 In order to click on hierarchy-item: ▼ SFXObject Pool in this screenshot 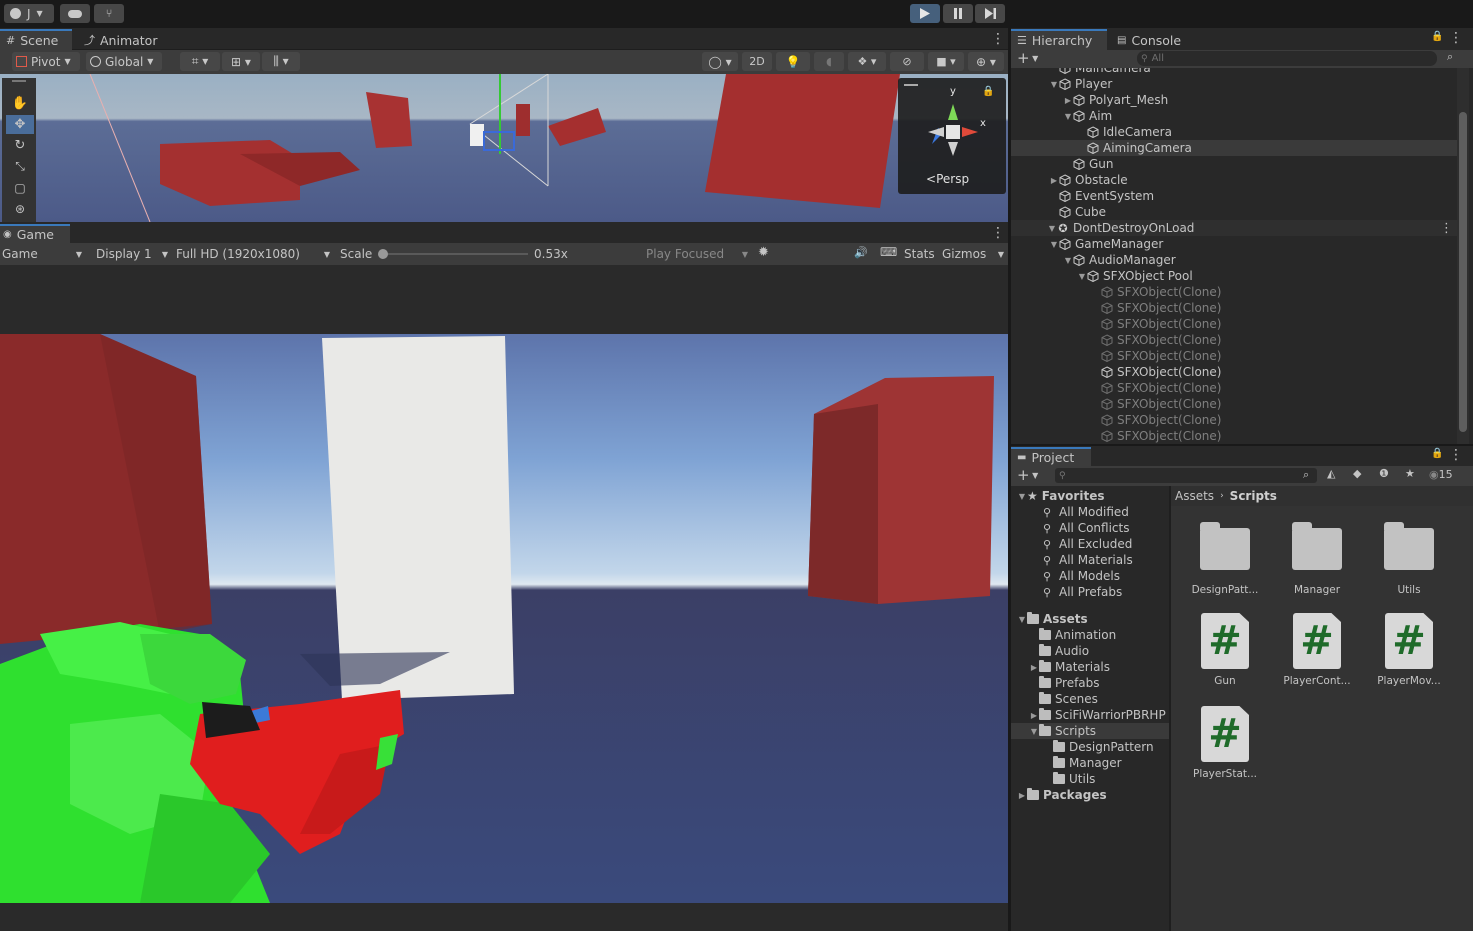, I will do `click(1235, 276)`.